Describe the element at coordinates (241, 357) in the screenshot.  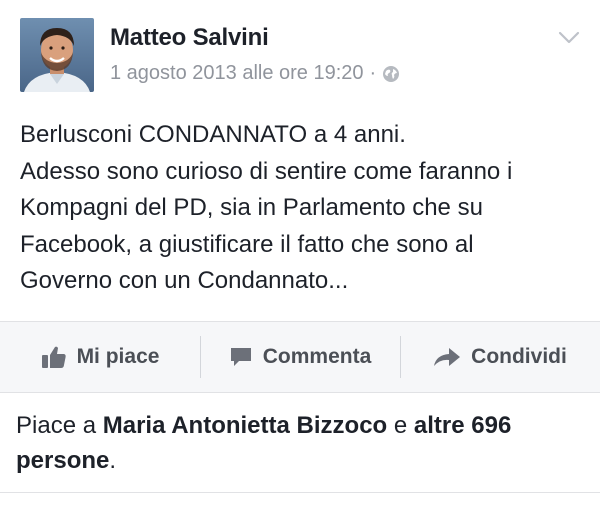
I see `speech-bubble-icon` at that location.